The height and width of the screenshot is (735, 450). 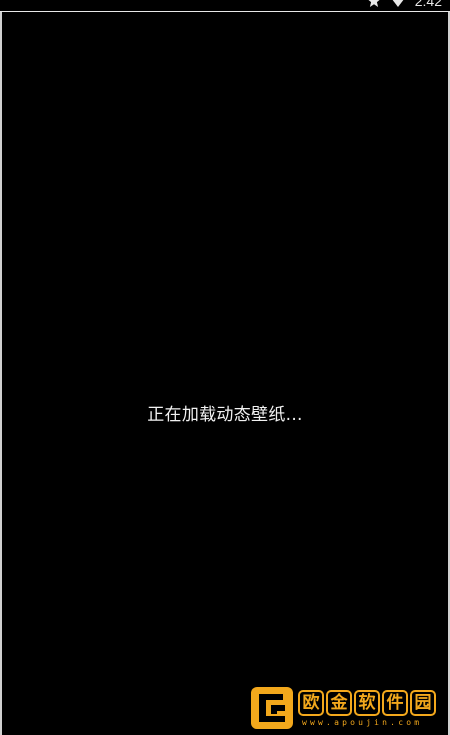 I want to click on status-time: 2:42, so click(x=428, y=4).